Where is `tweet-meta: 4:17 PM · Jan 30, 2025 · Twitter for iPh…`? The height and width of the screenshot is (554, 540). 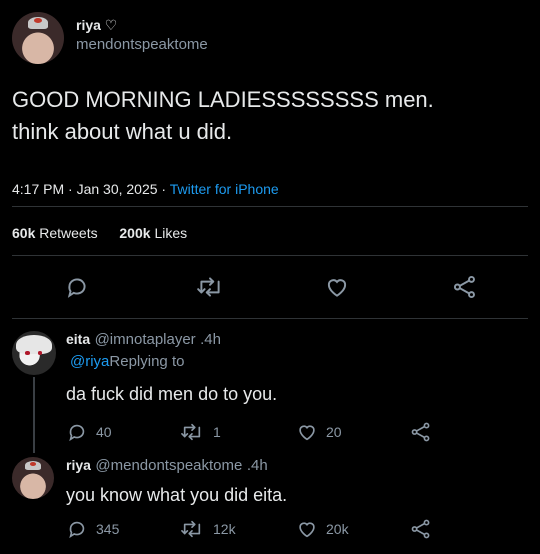
tweet-meta: 4:17 PM · Jan 30, 2025 · Twitter for iPh… is located at coordinates (145, 189).